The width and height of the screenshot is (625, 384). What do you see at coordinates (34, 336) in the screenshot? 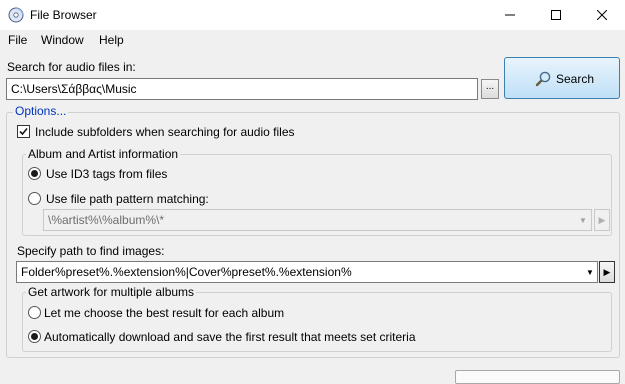
I see `auto-download-radio` at bounding box center [34, 336].